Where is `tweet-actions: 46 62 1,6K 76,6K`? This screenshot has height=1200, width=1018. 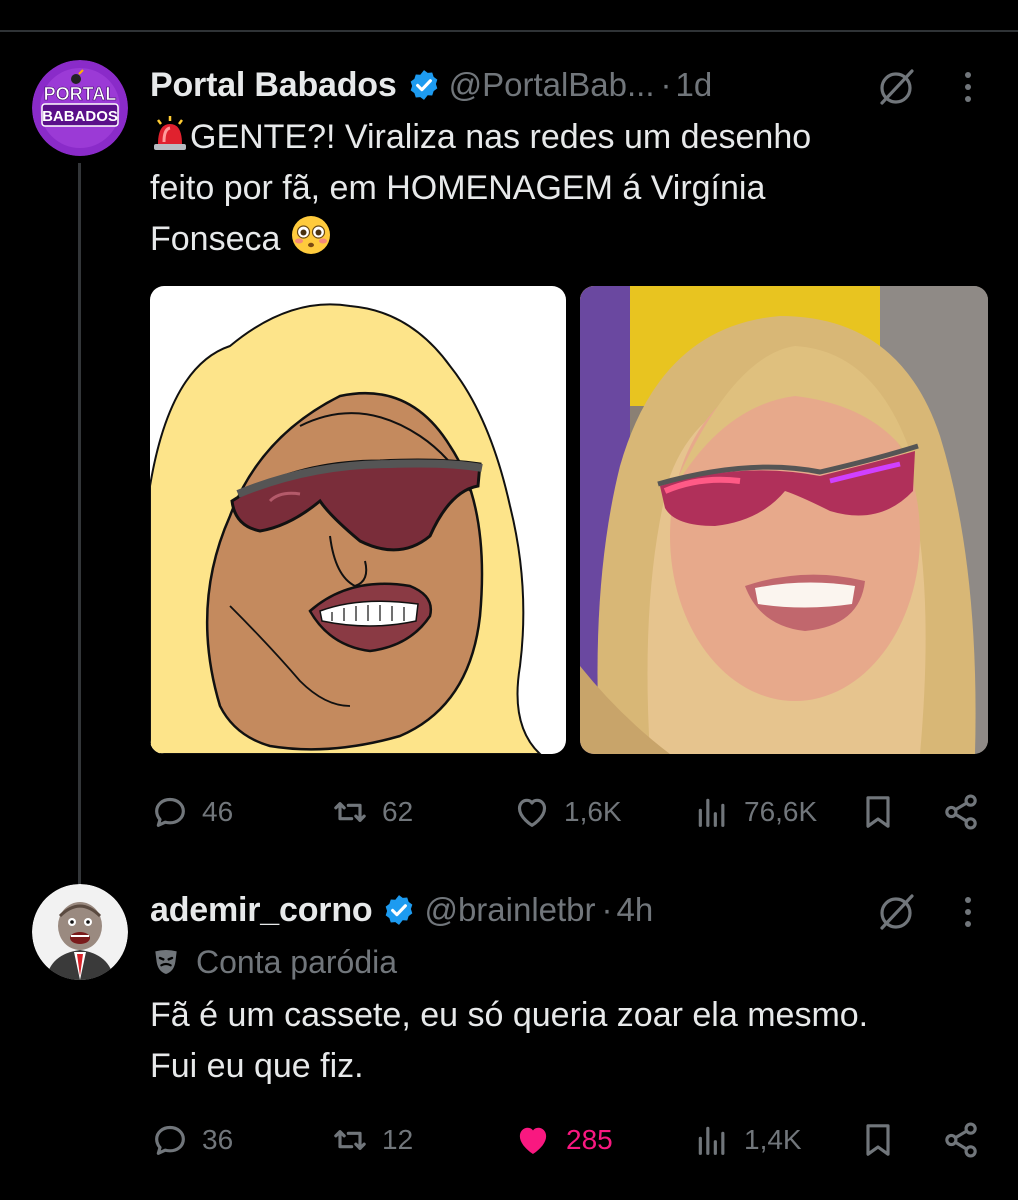 tweet-actions: 46 62 1,6K 76,6K is located at coordinates (570, 812).